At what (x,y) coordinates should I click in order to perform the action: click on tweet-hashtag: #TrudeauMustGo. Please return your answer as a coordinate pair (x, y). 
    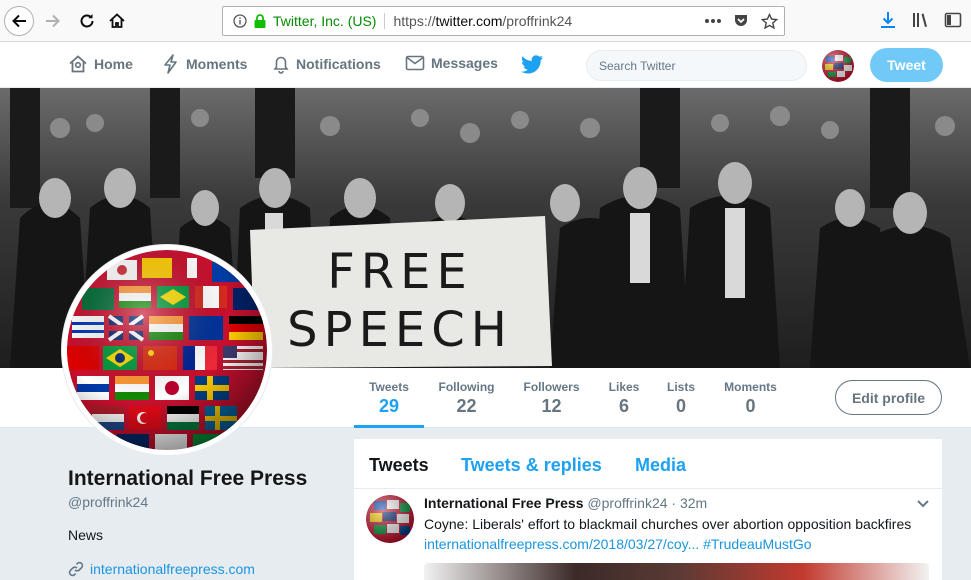
    Looking at the image, I should click on (757, 544).